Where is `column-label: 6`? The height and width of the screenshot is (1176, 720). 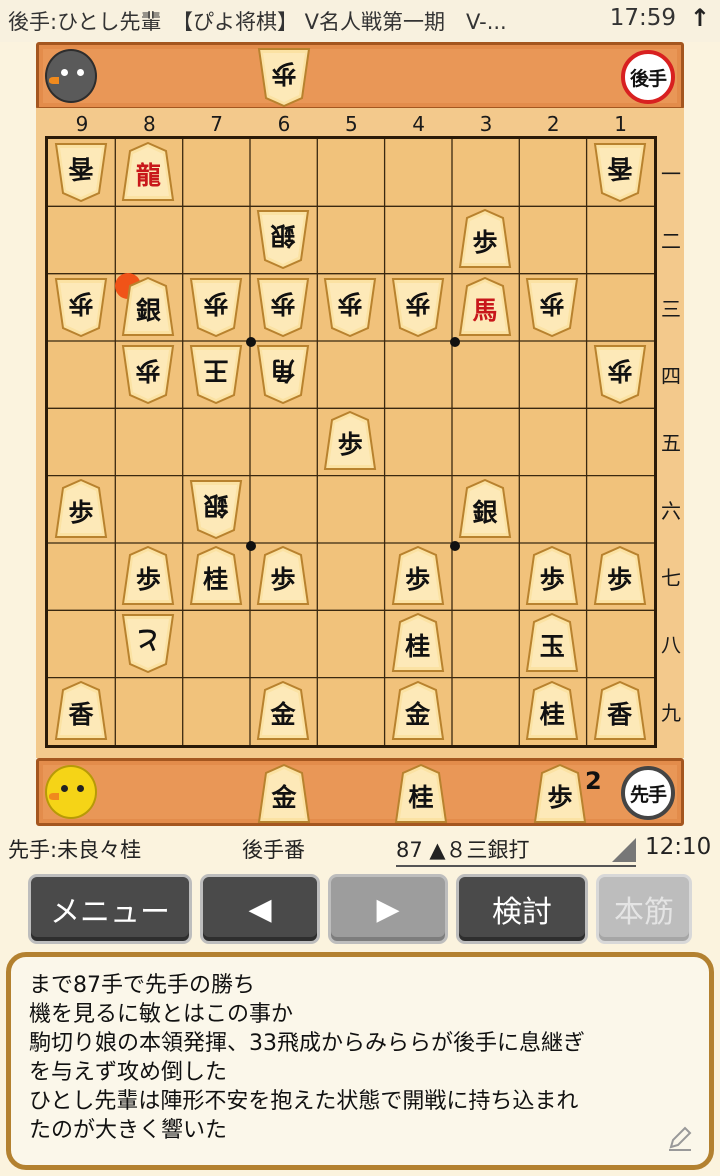
column-label: 6 is located at coordinates (284, 124).